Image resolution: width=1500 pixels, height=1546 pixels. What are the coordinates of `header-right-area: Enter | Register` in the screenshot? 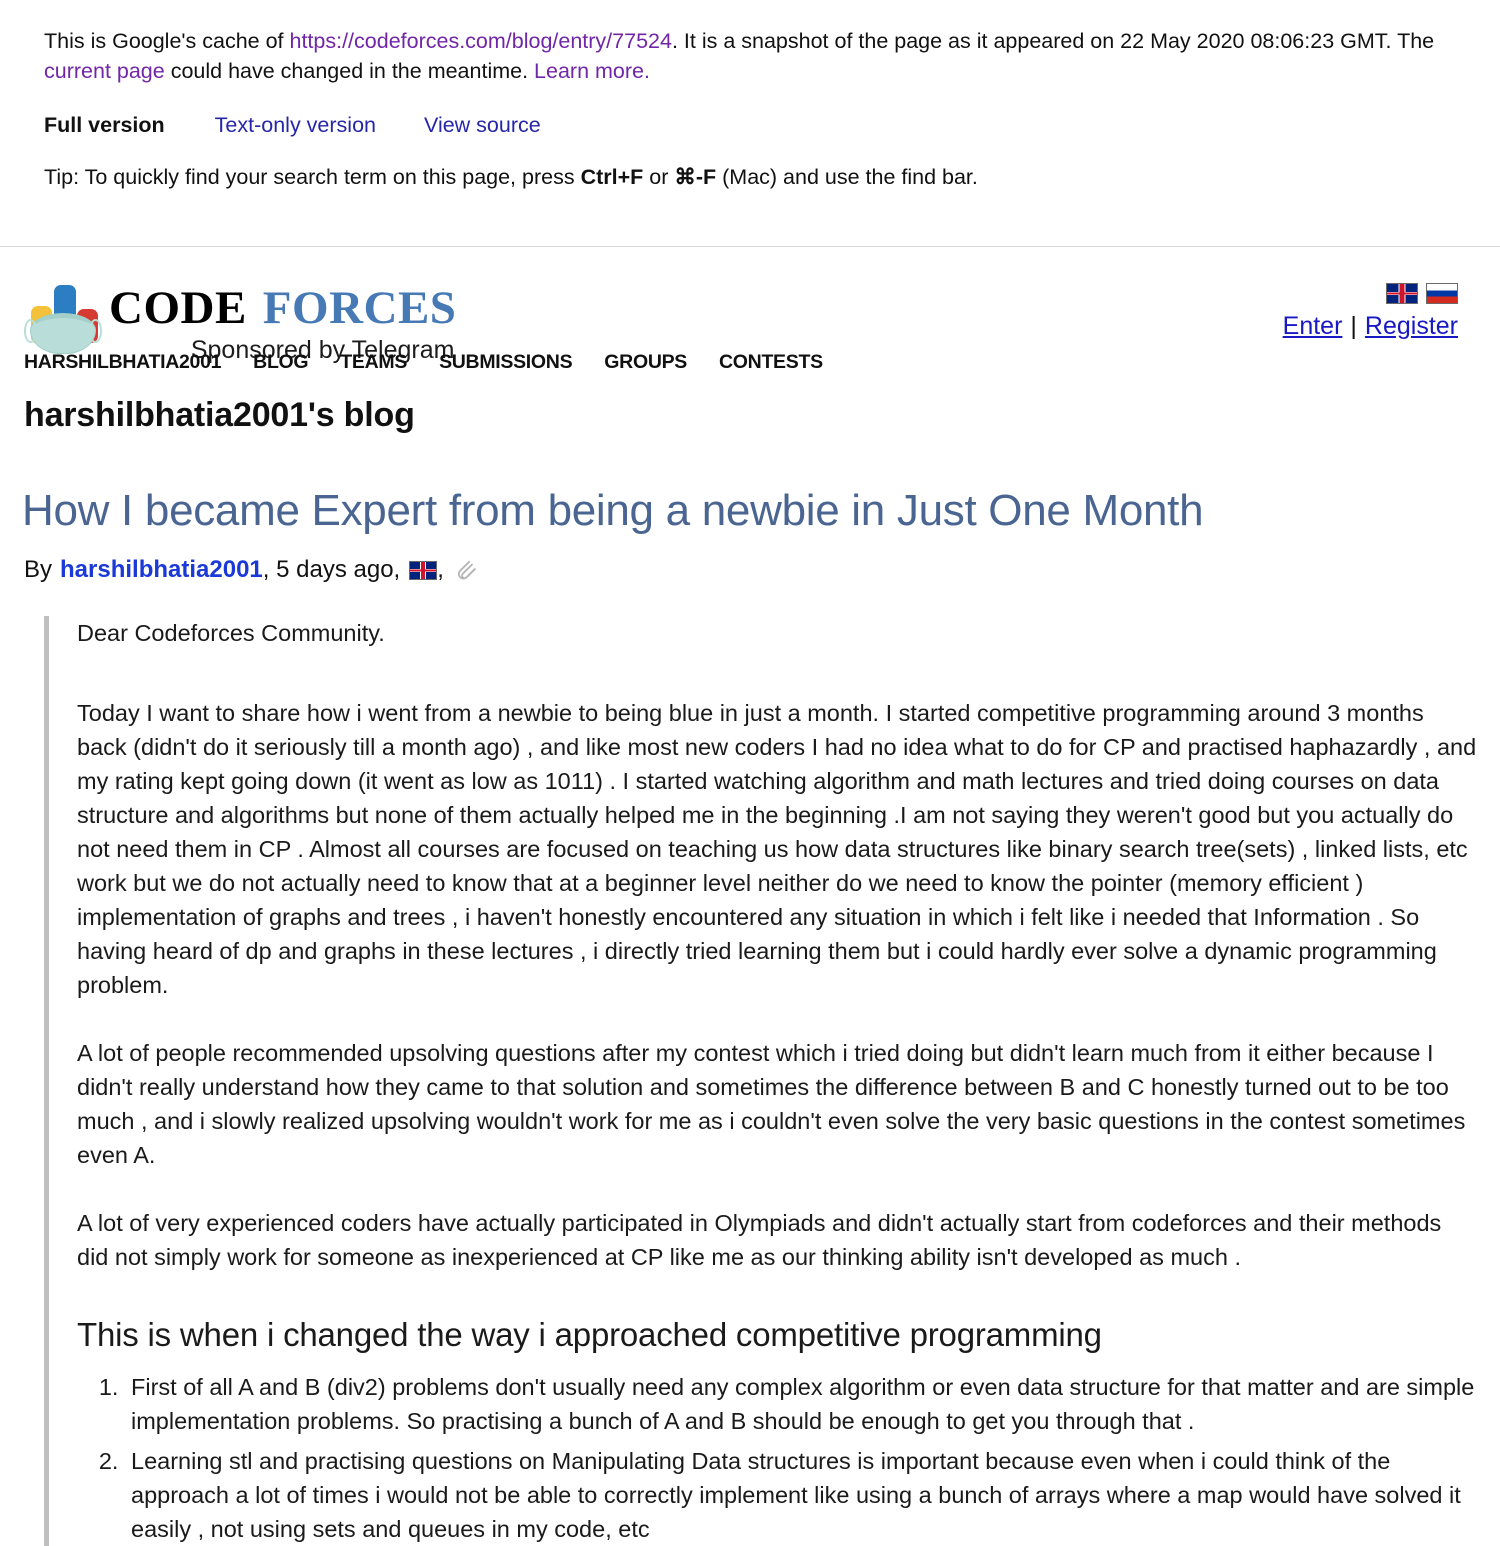 It's located at (1380, 311).